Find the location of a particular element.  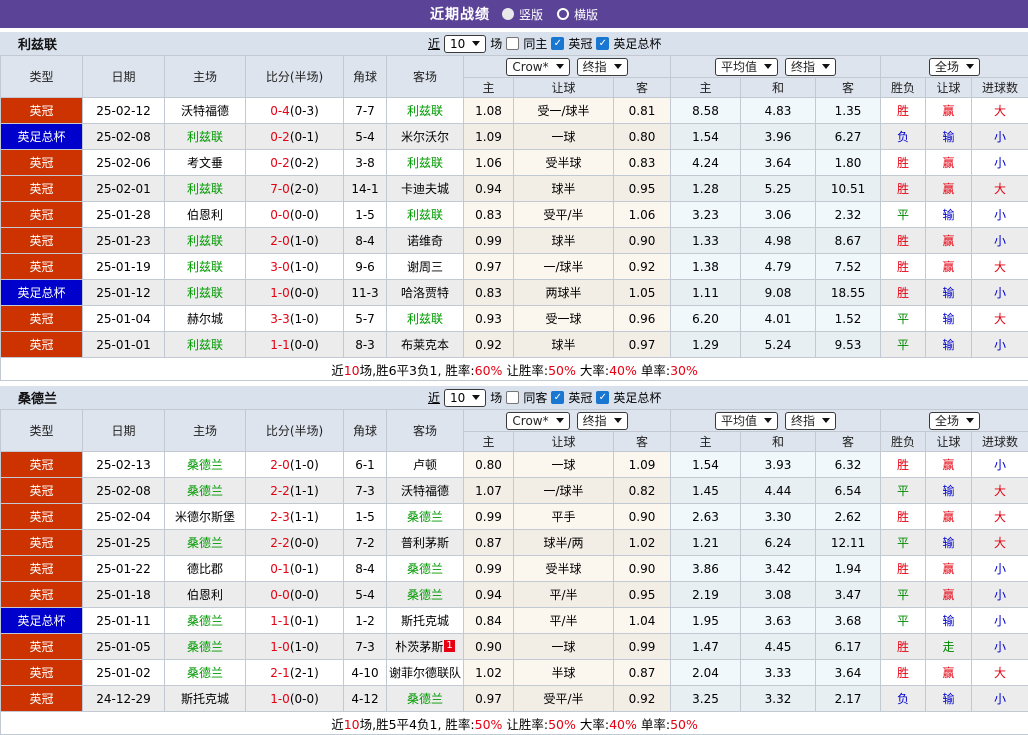

away-team: 沃特福德 is located at coordinates (425, 491).